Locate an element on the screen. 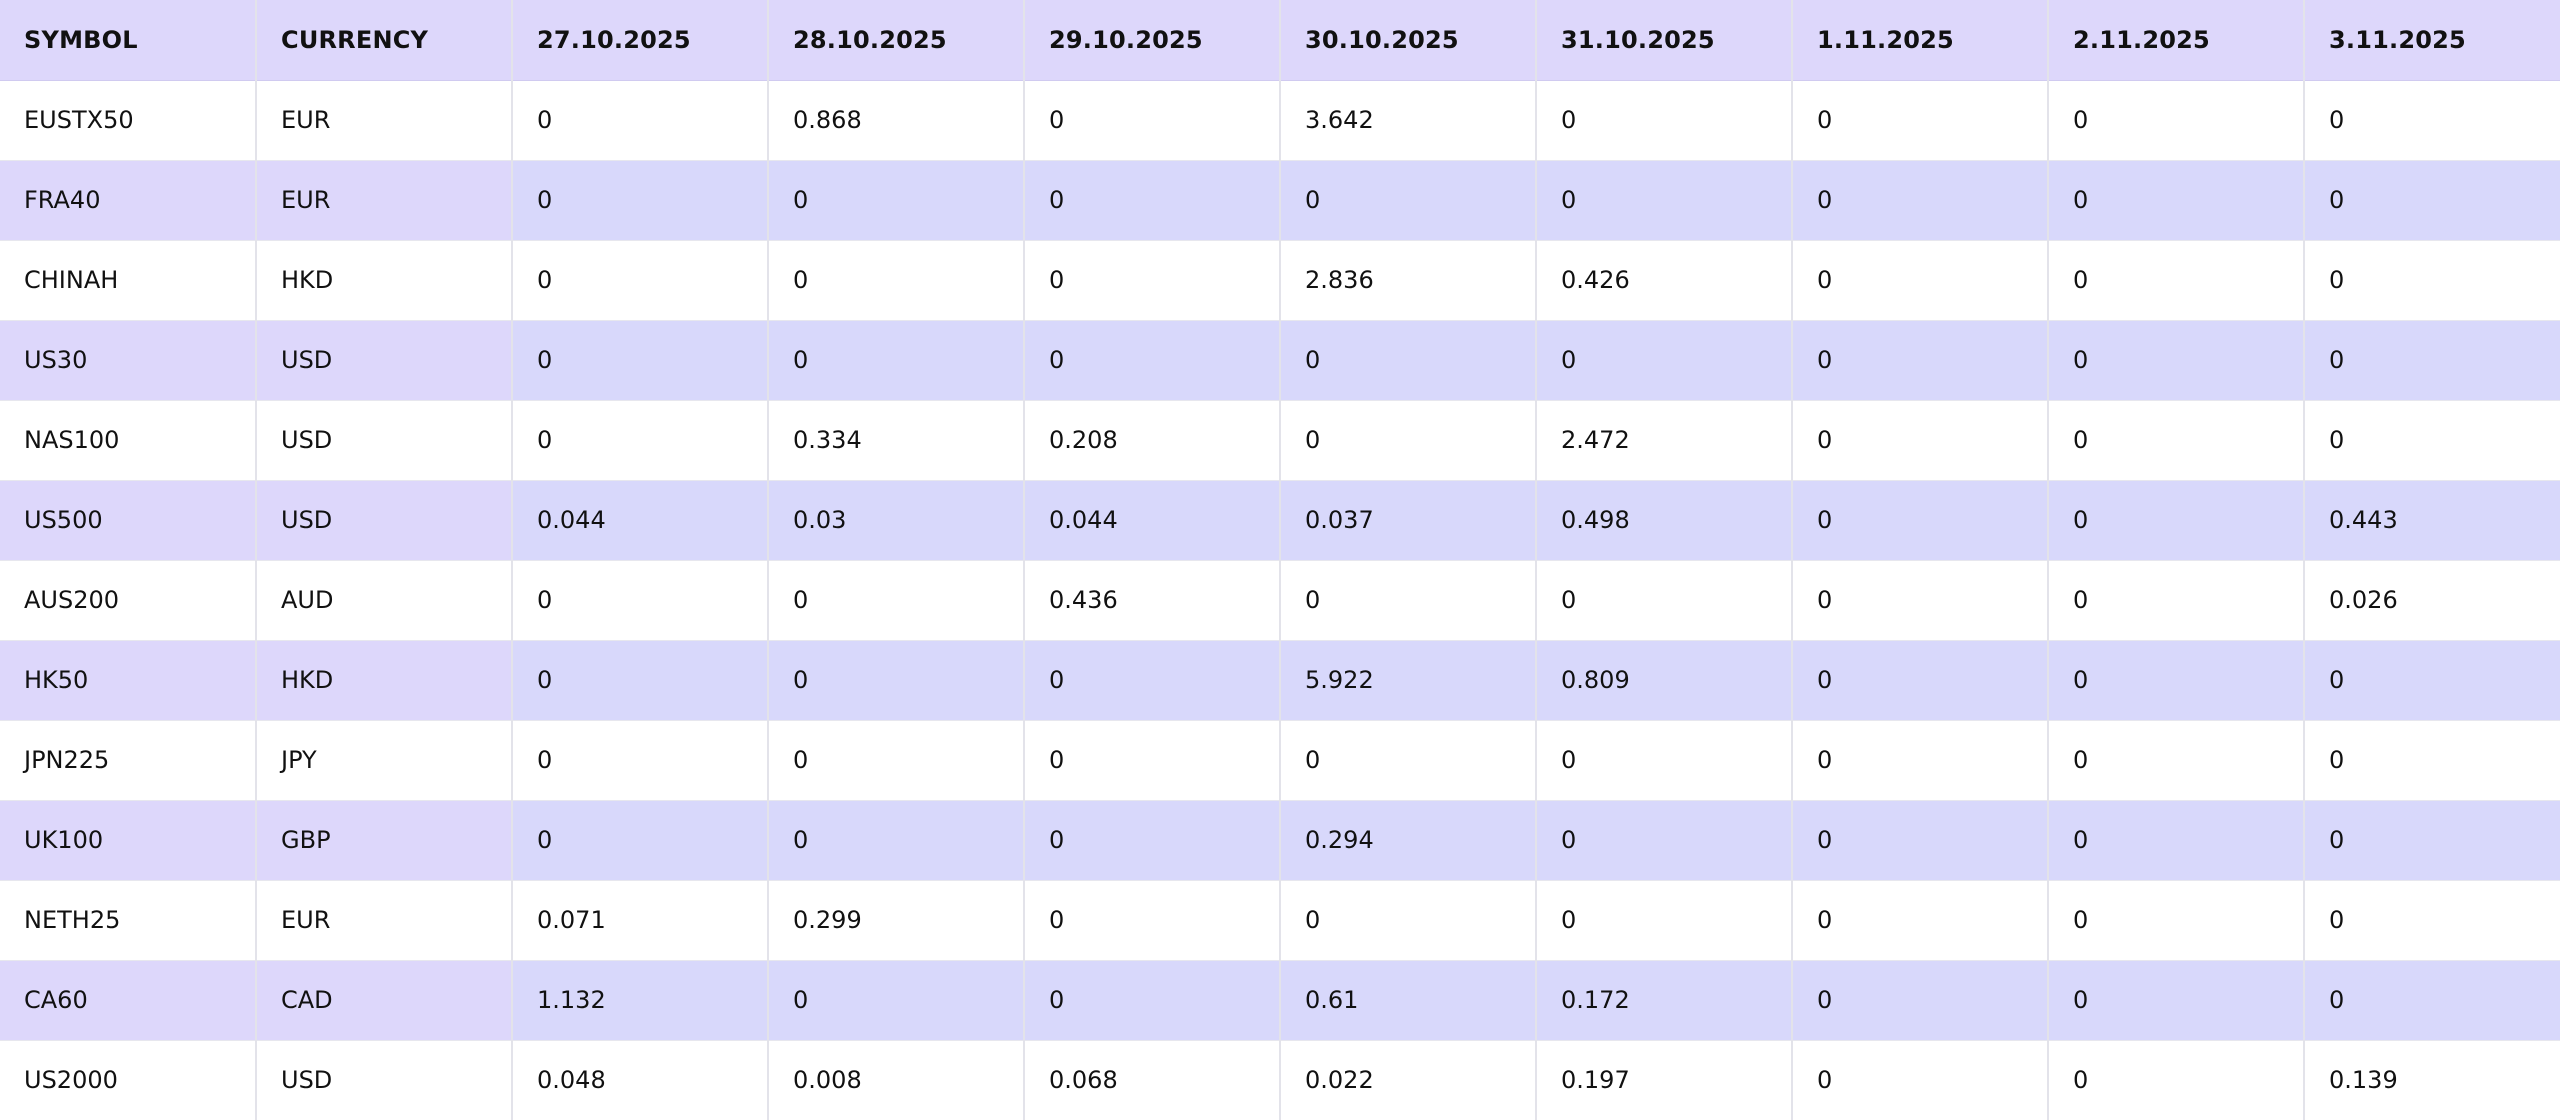 Image resolution: width=2560 pixels, height=1120 pixels. column-header-symbol: SYMBOL is located at coordinates (128, 40).